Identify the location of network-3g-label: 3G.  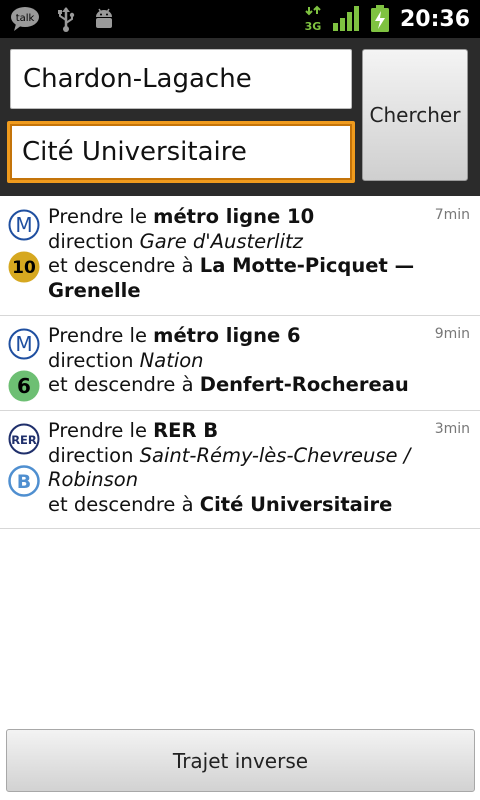
(313, 26).